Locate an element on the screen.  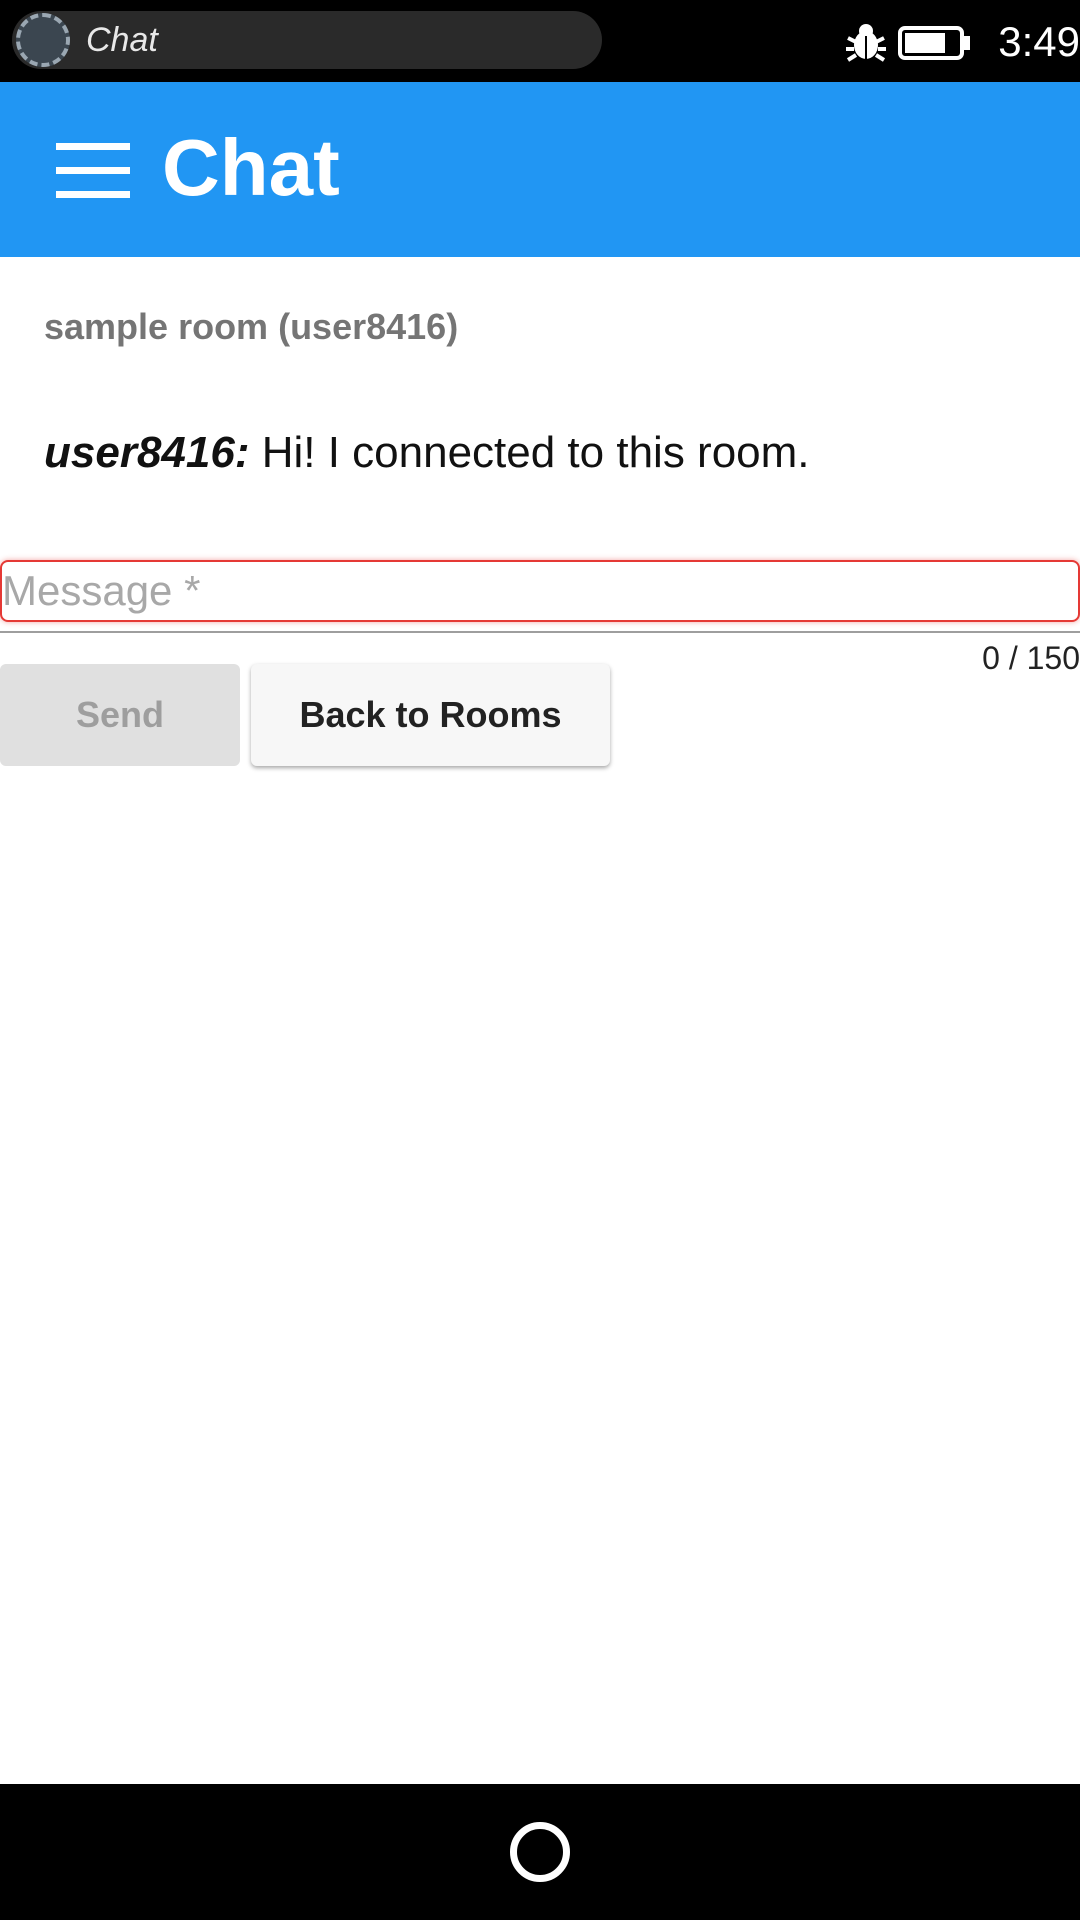
character-counter: 0 / 150 is located at coordinates (1031, 658).